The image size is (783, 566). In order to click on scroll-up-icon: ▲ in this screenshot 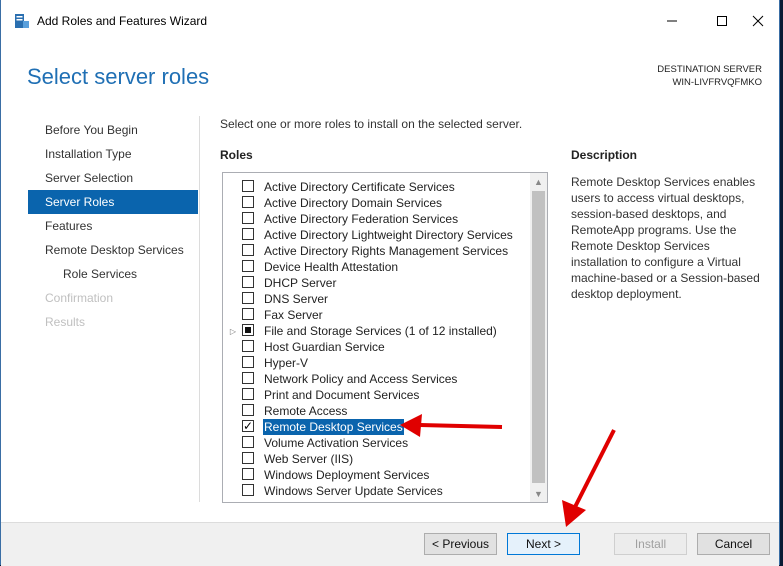, I will do `click(538, 181)`.